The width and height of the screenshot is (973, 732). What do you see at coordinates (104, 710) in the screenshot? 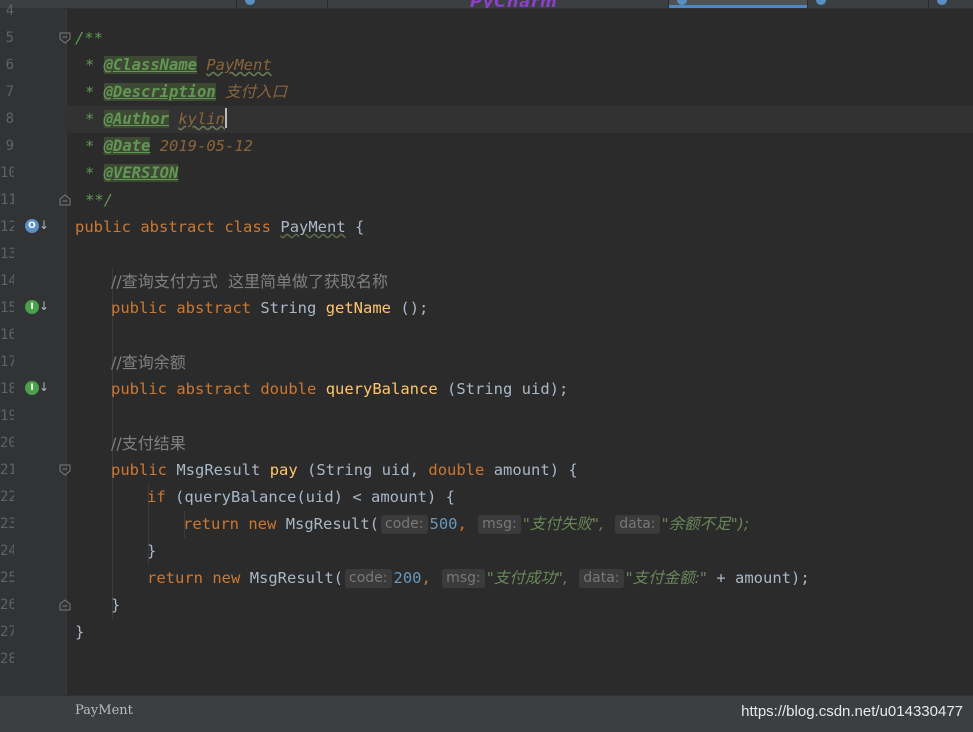
I see `breadcrumb: PayMent` at bounding box center [104, 710].